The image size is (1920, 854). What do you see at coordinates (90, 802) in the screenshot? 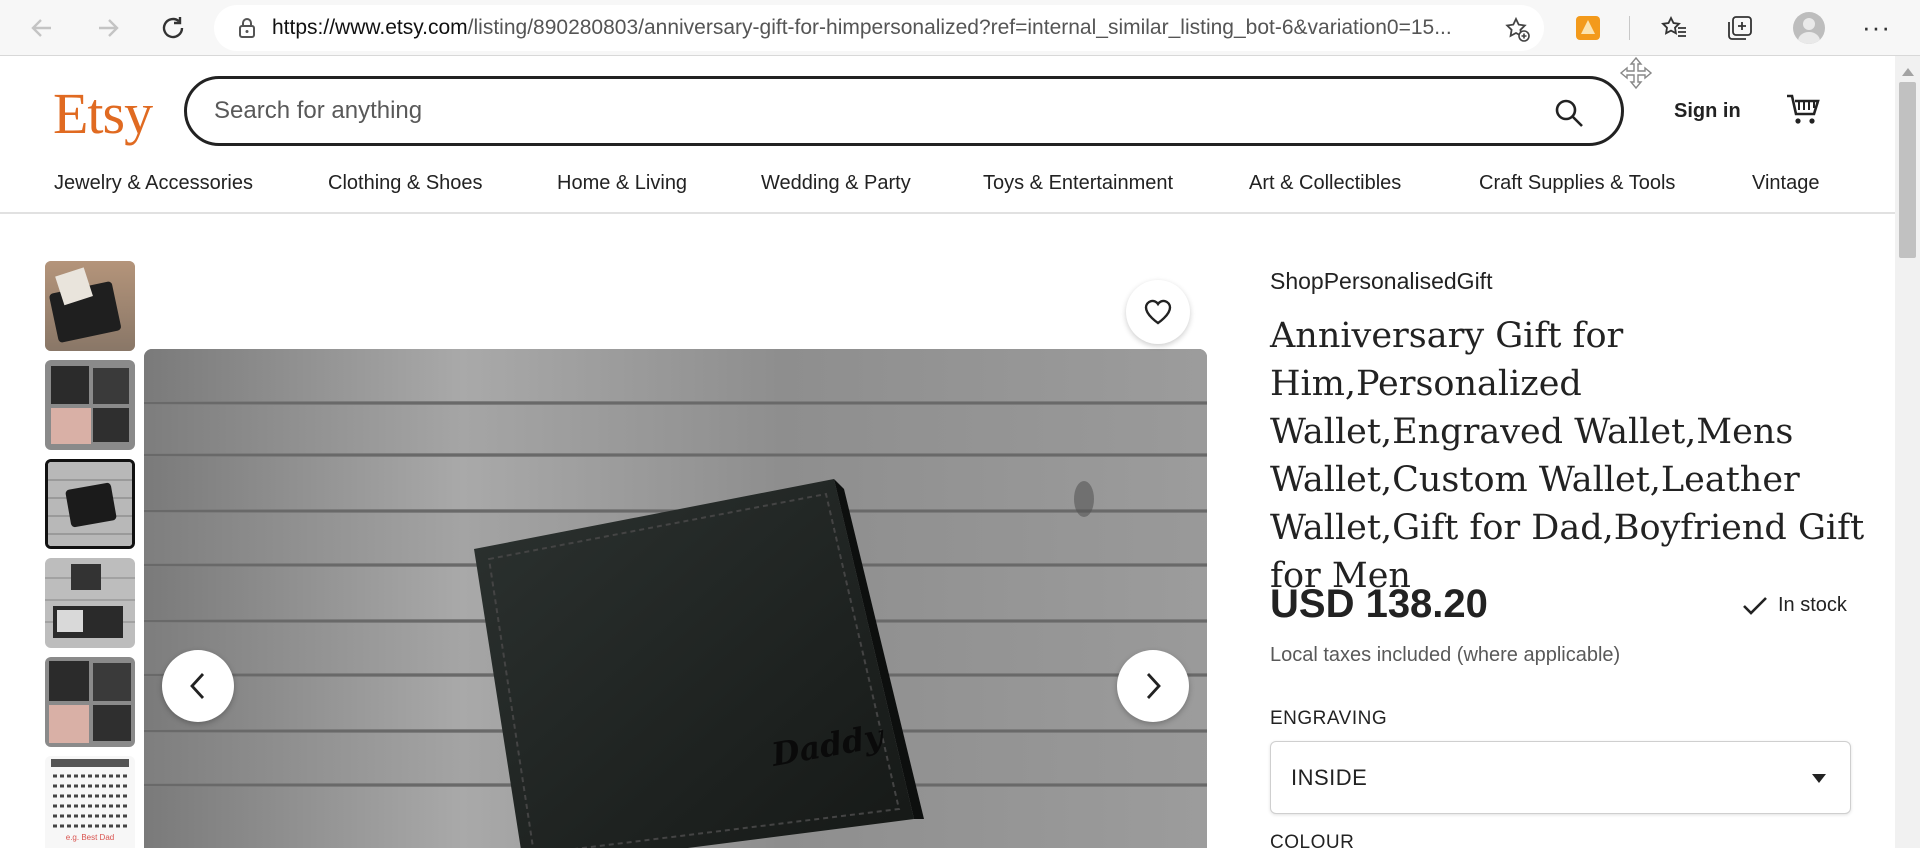
I see `gallery-thumbnail: e.g. Best Dad` at bounding box center [90, 802].